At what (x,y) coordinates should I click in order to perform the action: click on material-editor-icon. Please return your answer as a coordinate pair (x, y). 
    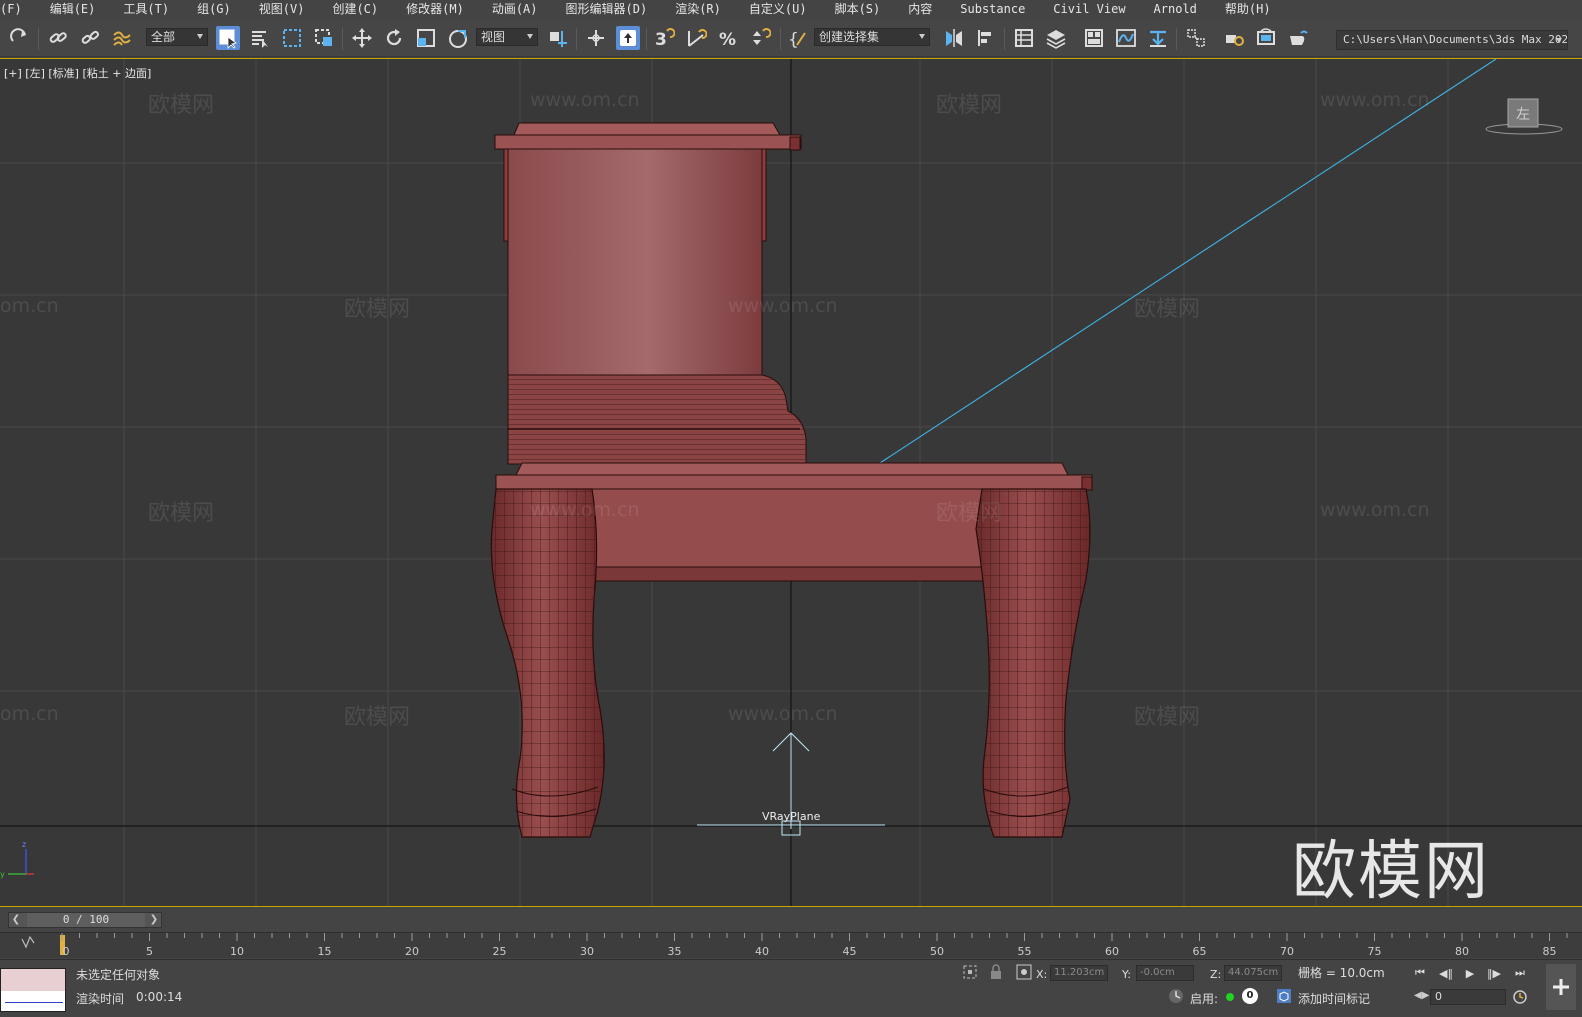
    Looking at the image, I should click on (1196, 38).